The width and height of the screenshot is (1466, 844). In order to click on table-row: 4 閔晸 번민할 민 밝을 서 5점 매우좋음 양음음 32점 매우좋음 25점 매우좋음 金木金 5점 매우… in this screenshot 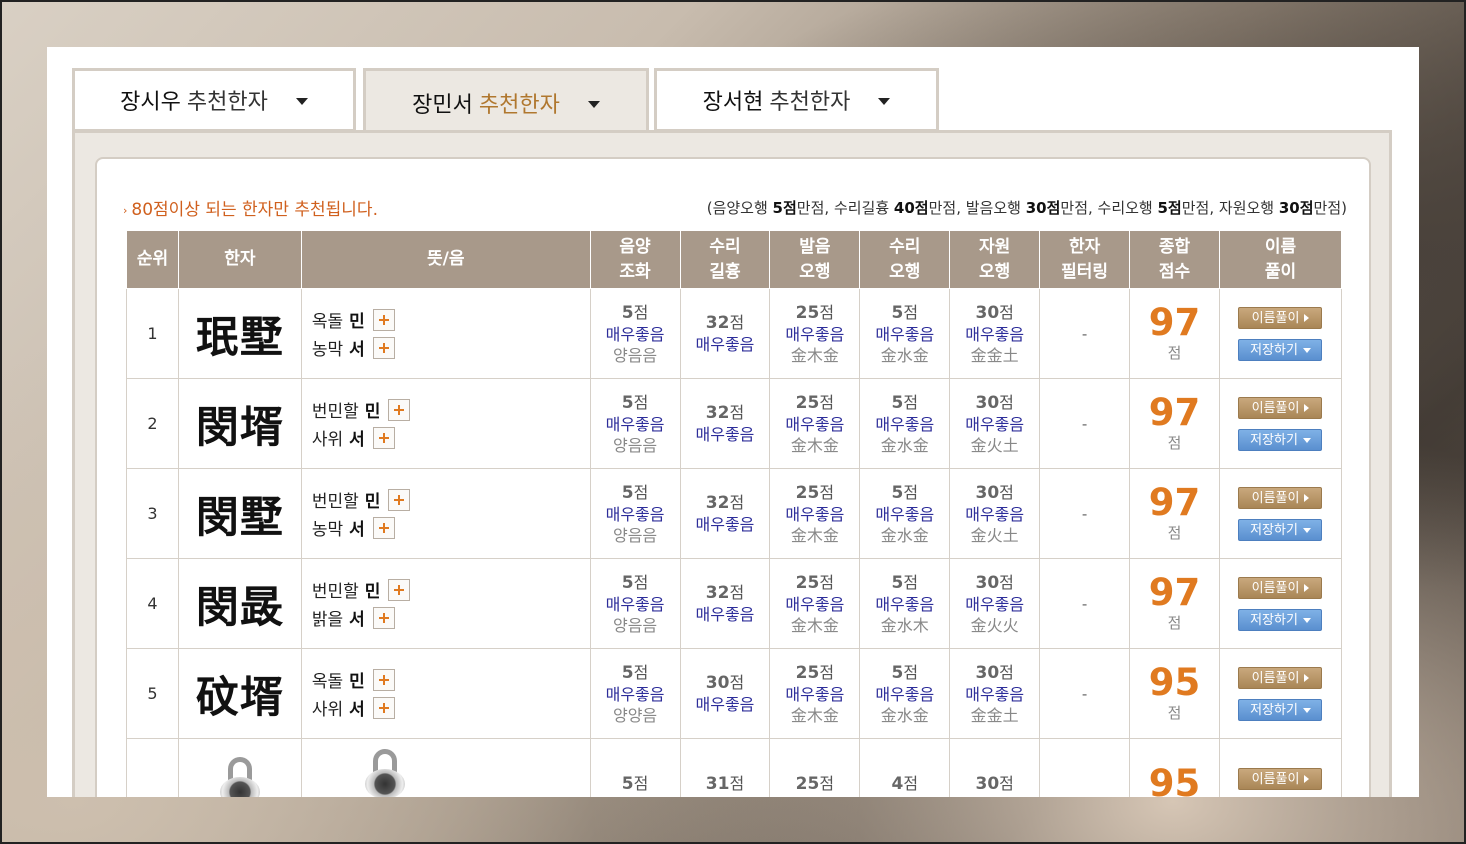, I will do `click(734, 603)`.